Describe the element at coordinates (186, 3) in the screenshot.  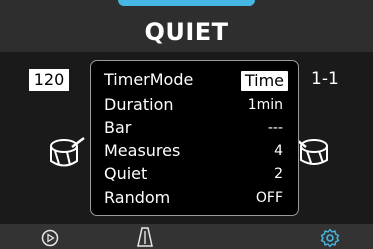
I see `header-accent-tab` at that location.